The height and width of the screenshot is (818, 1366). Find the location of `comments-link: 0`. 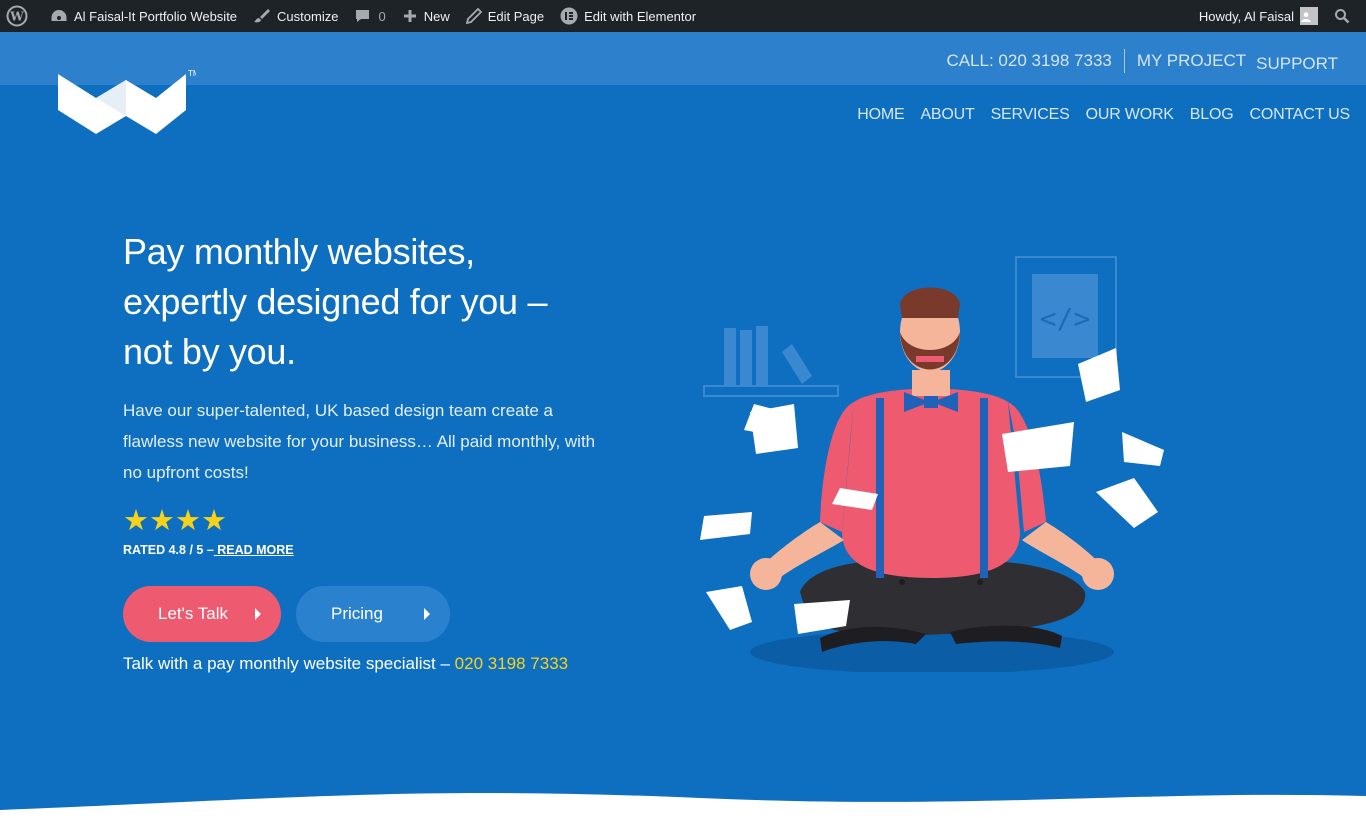

comments-link: 0 is located at coordinates (369, 16).